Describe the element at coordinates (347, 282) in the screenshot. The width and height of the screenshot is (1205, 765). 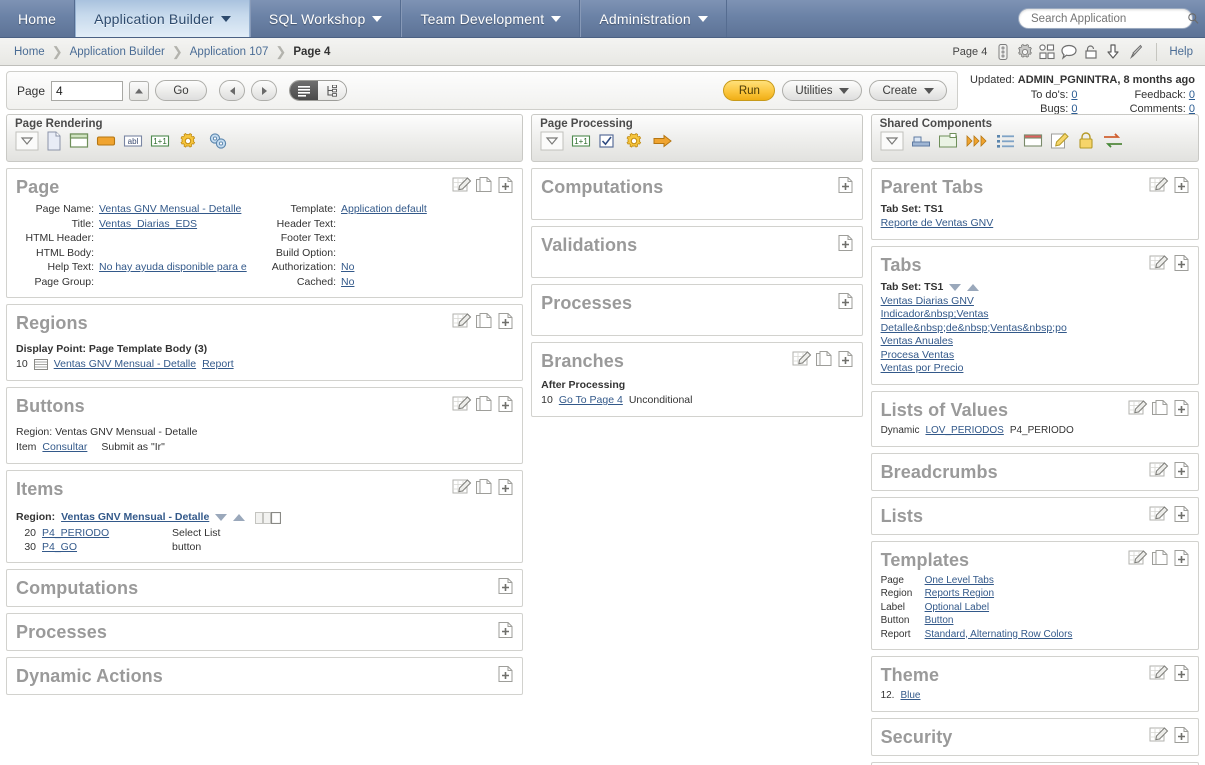
I see `cached-value: No` at that location.